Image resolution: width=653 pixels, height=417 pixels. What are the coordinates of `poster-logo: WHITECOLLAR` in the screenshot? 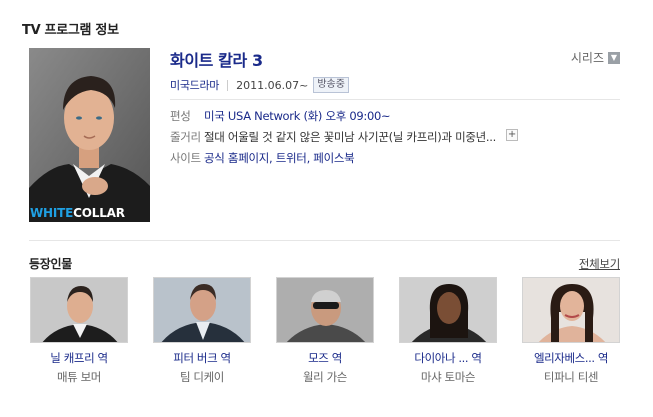 It's located at (77, 213).